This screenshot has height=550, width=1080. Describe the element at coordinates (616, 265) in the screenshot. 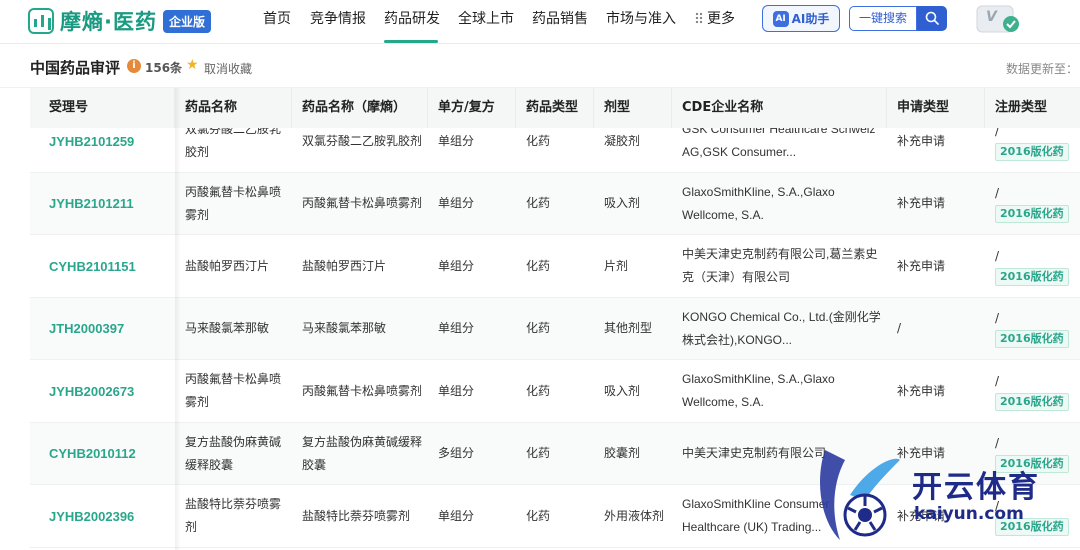

I see `cell-dosage-form-text: 片剂` at that location.